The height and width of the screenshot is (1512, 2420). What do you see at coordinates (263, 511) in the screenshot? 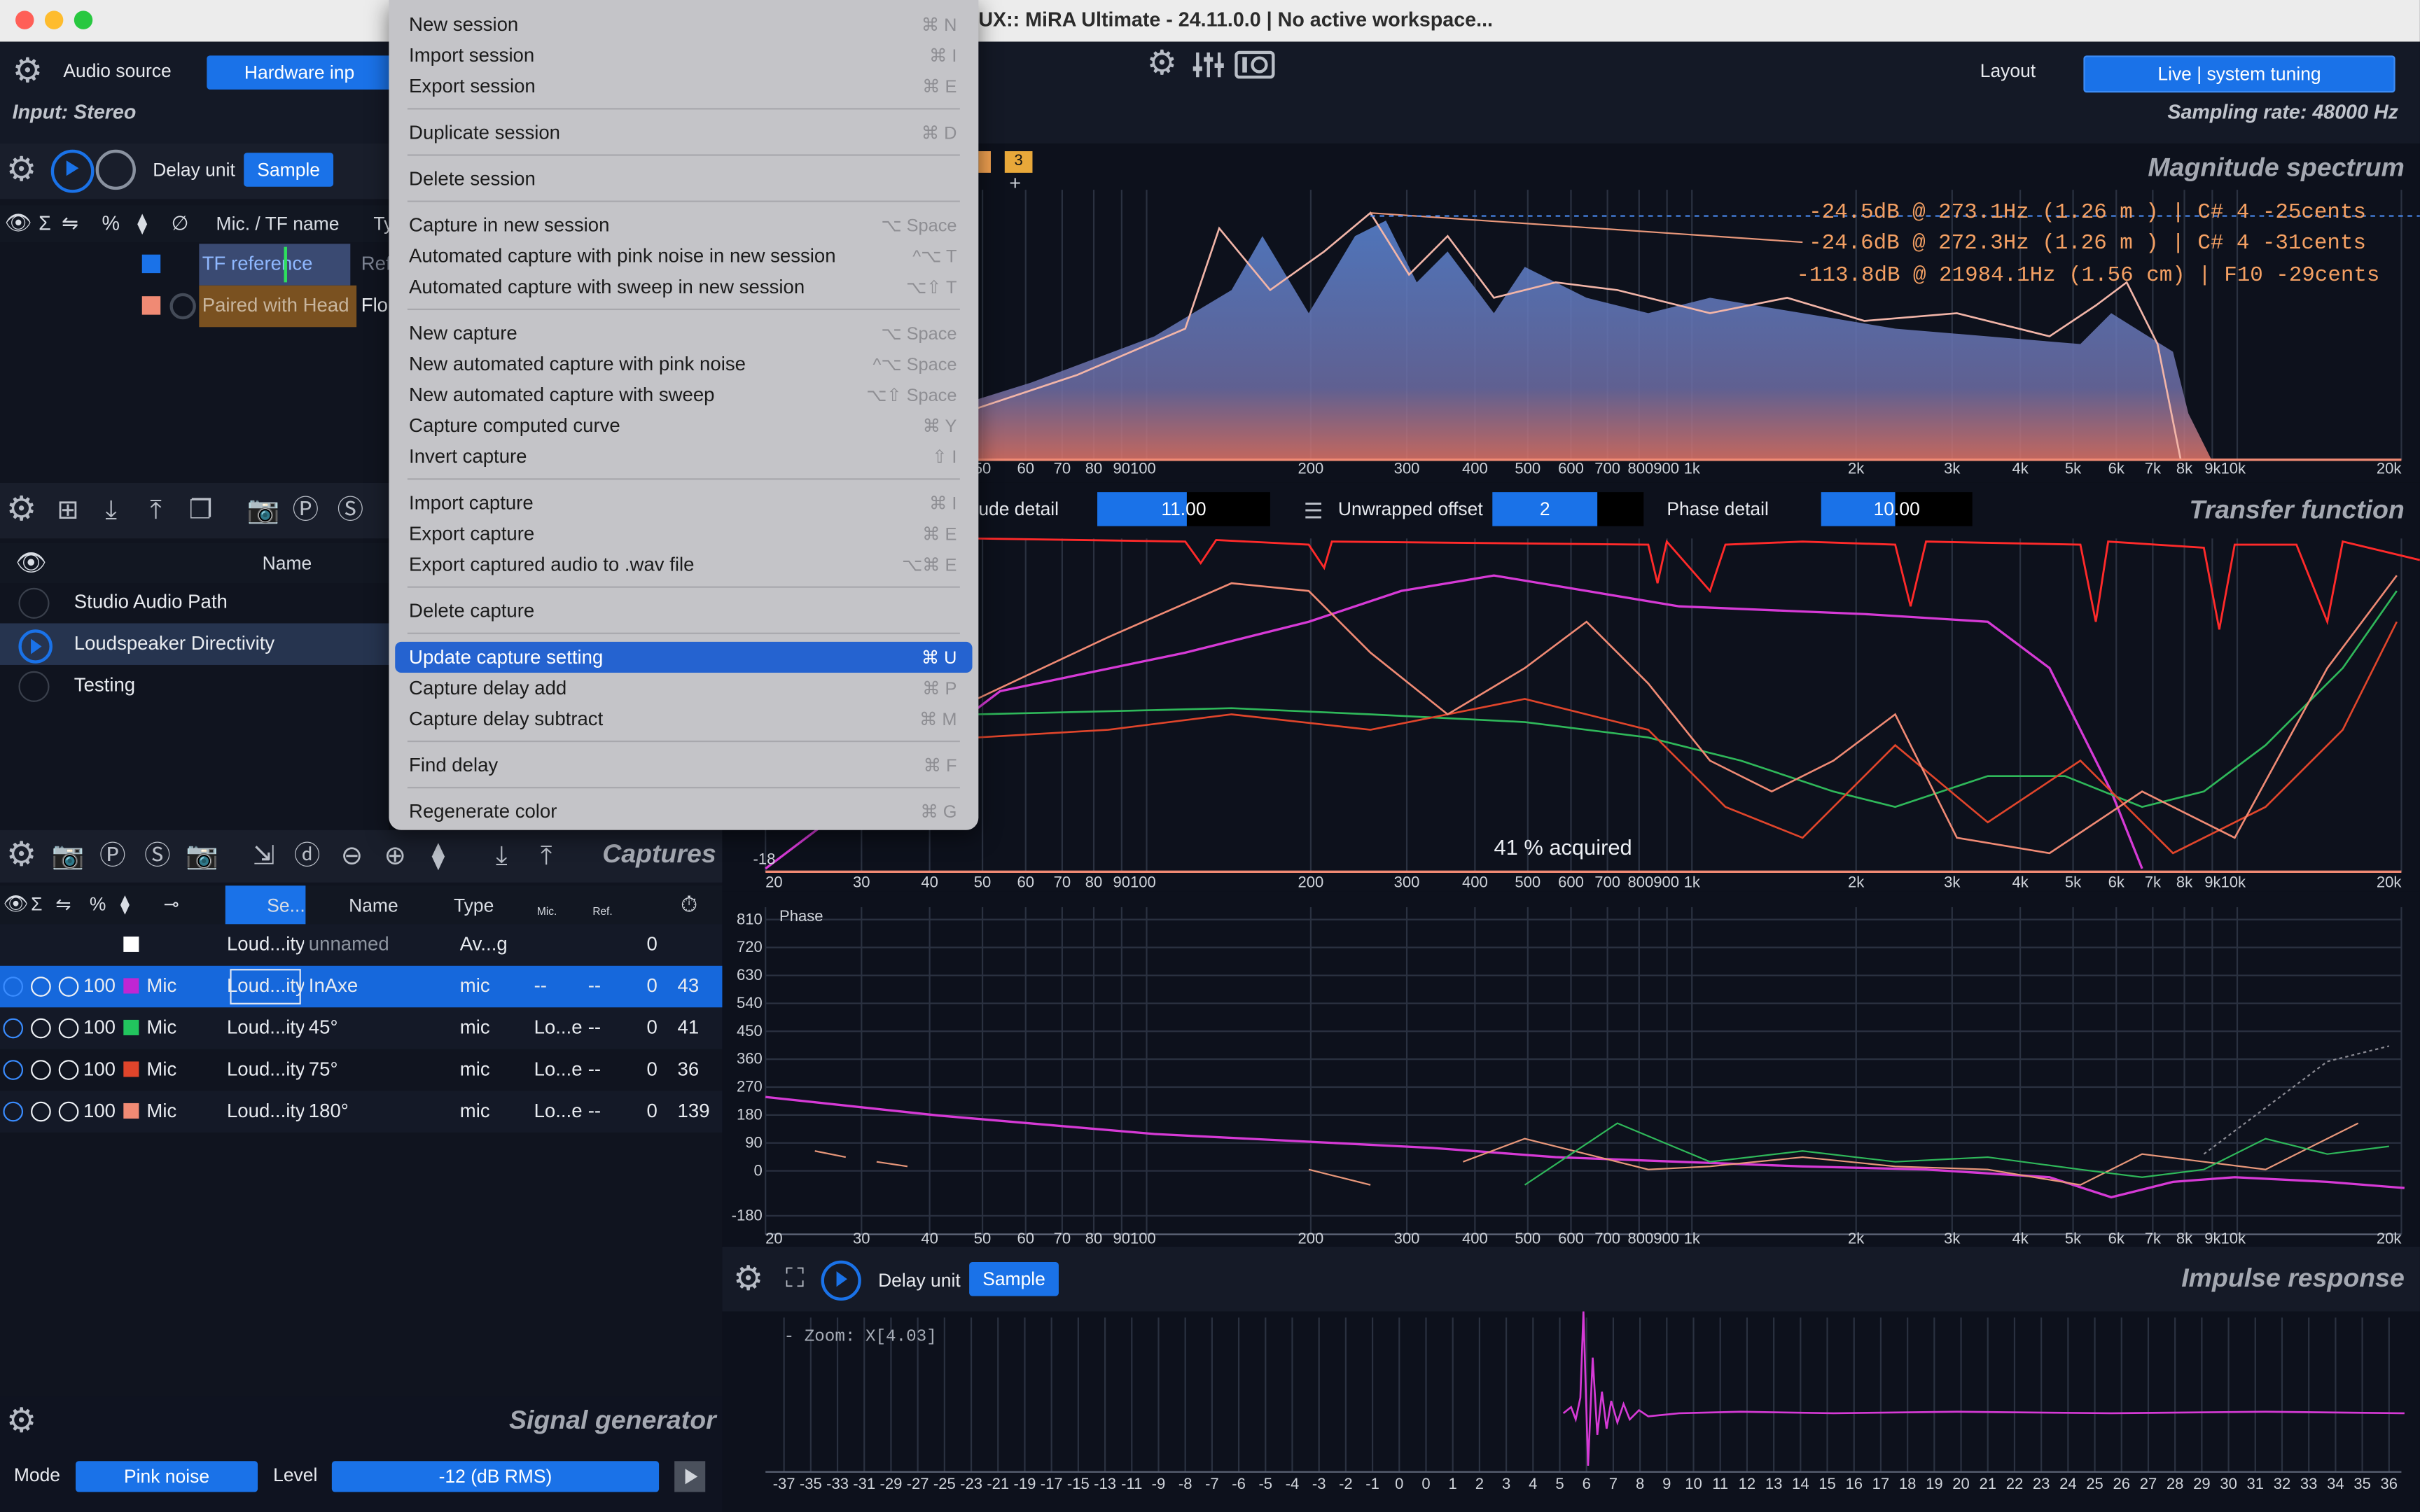
I see `camera-icon: 📷` at bounding box center [263, 511].